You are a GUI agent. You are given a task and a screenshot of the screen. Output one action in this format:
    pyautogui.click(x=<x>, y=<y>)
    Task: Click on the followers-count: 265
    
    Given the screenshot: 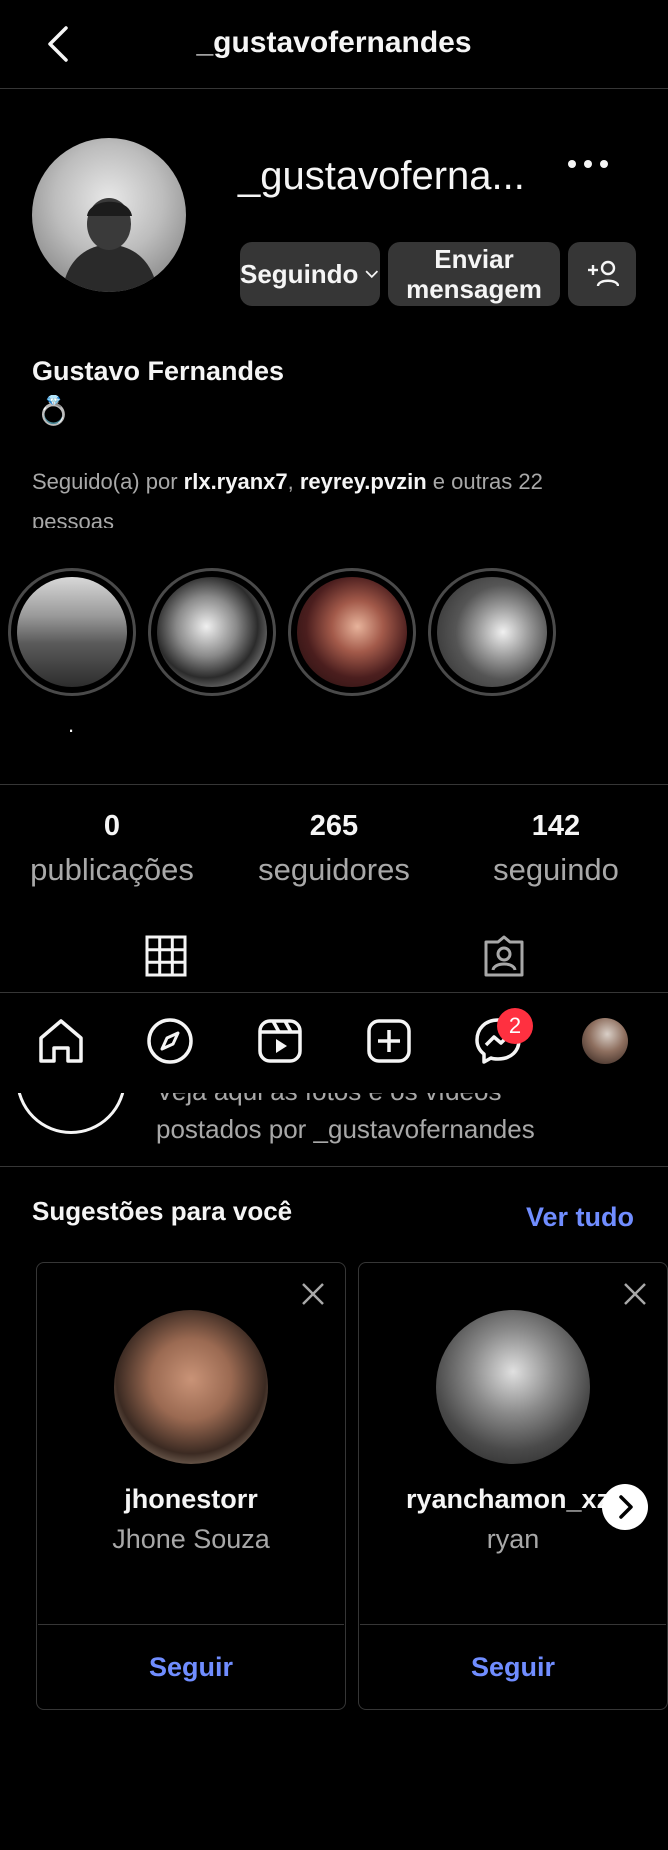 What is the action you would take?
    pyautogui.click(x=334, y=826)
    